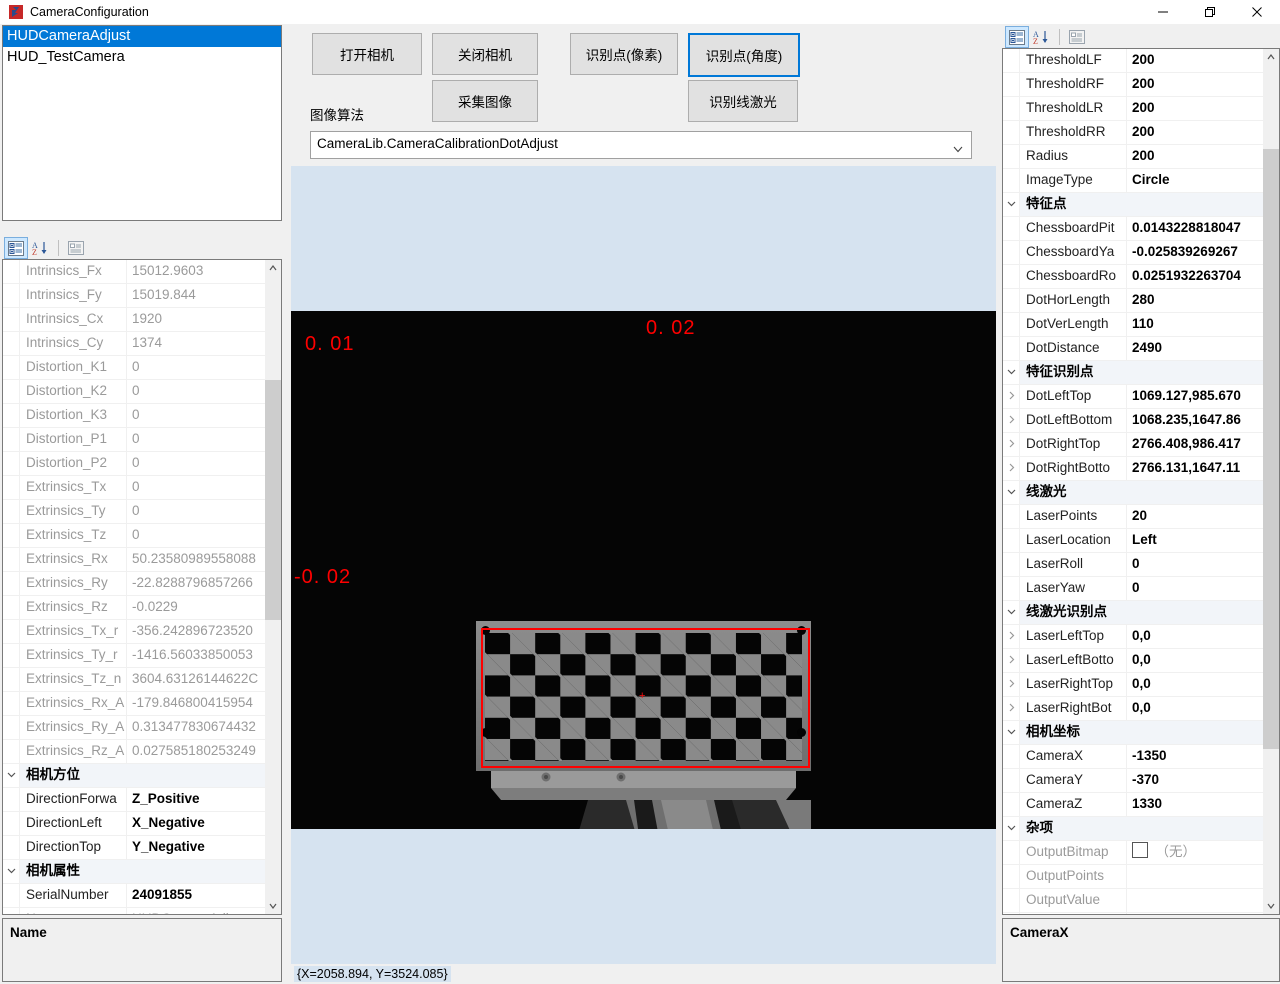 This screenshot has width=1280, height=984. I want to click on right-grid-scrollbar, so click(1271, 481).